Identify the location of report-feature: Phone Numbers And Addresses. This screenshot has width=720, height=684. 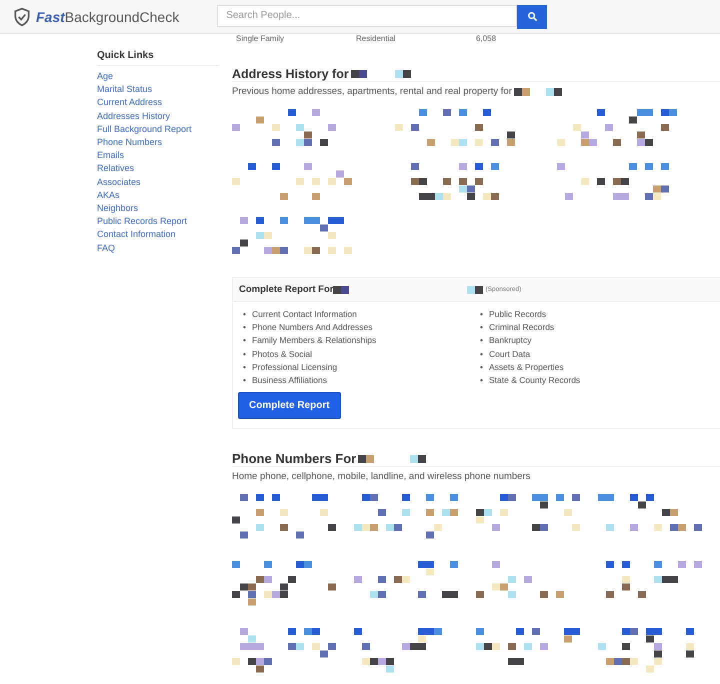
(312, 328).